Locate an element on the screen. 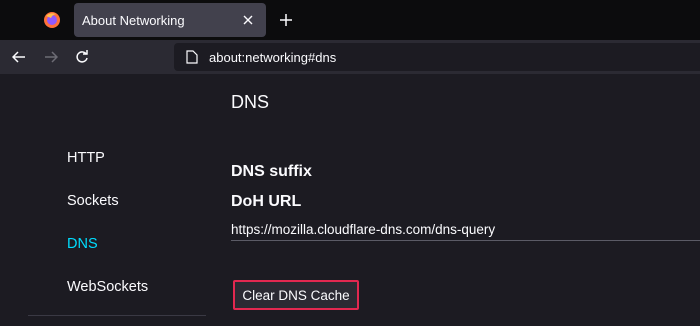  sidebar-item-websockets: WebSockets is located at coordinates (107, 287).